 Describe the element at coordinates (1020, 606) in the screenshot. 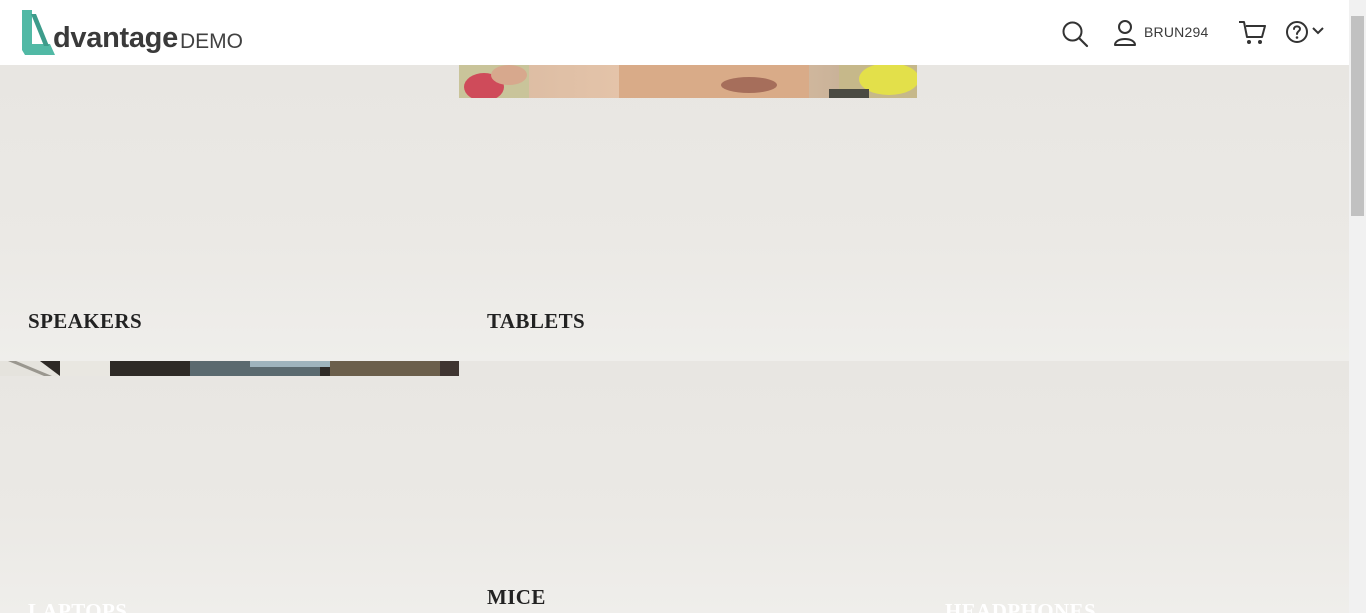

I see `category-label-headphones: HEADPHONES` at that location.